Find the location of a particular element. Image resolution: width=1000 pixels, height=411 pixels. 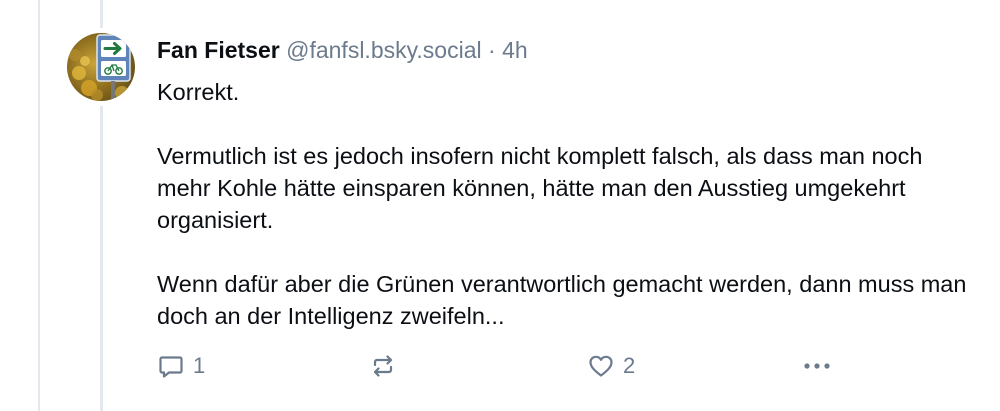

thread-line-left is located at coordinates (39, 205).